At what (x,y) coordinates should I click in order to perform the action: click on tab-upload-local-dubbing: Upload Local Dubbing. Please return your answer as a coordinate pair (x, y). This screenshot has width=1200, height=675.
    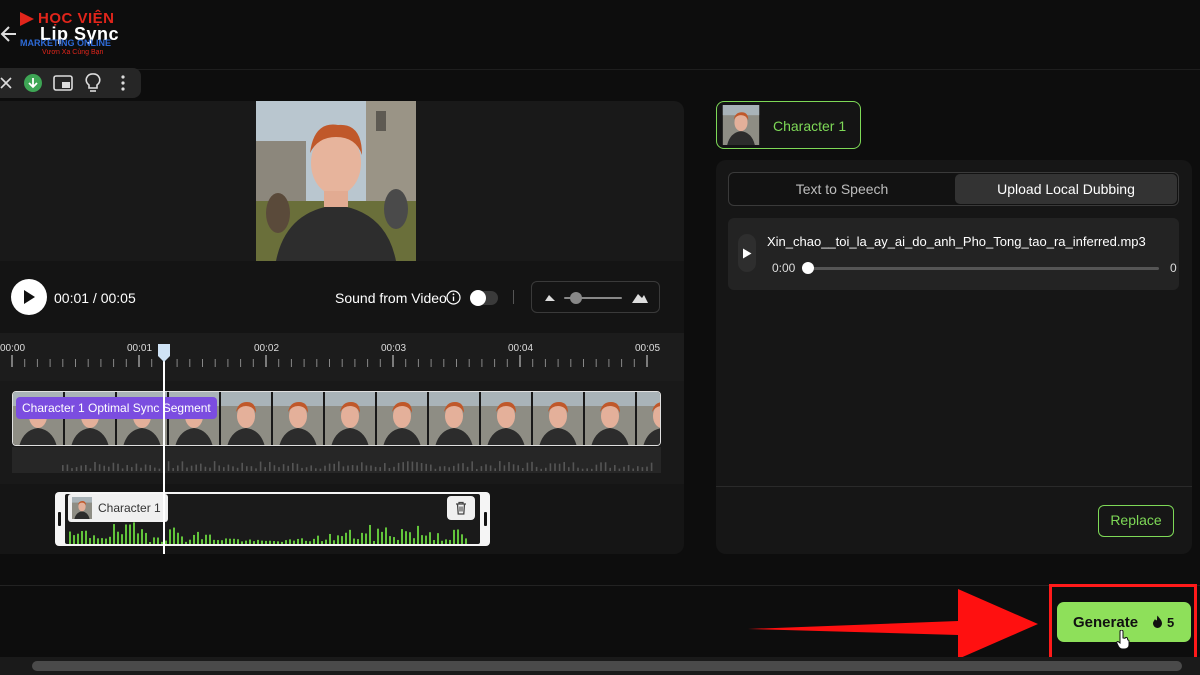
    Looking at the image, I should click on (1066, 189).